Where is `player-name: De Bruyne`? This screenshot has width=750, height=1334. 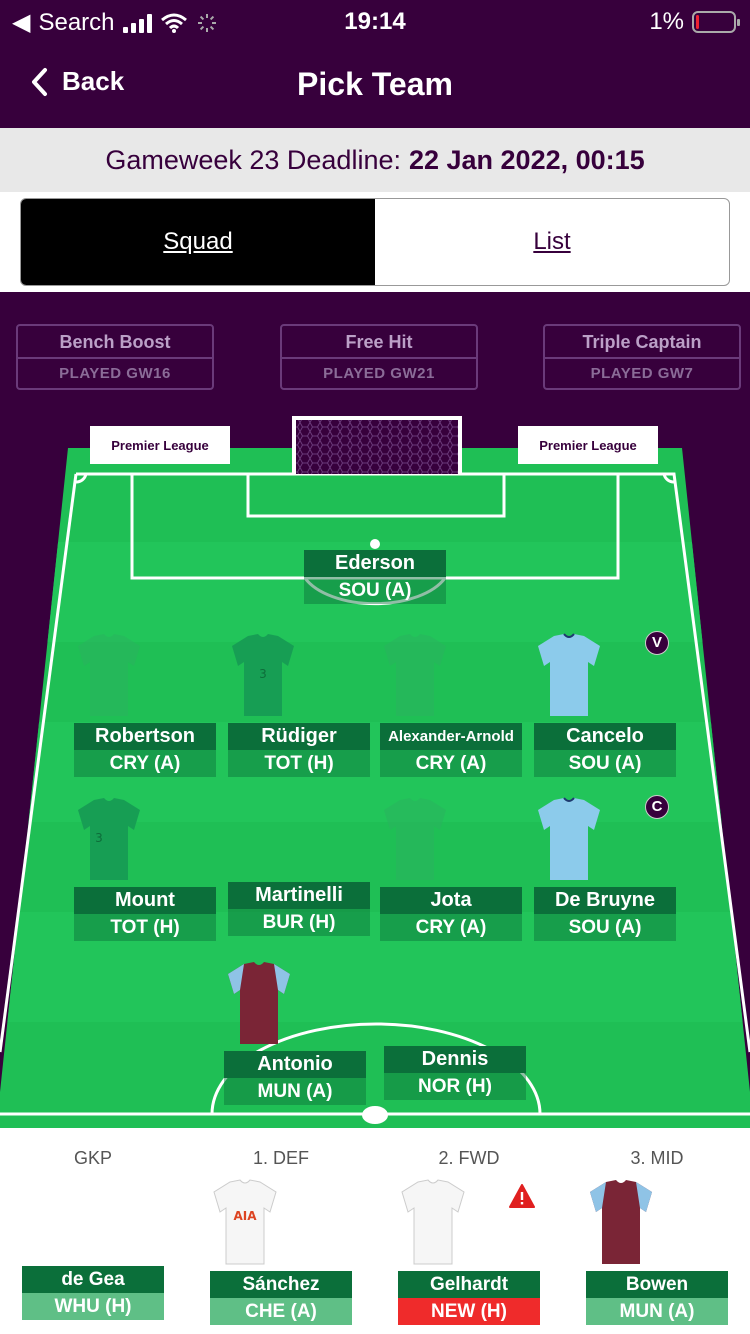
player-name: De Bruyne is located at coordinates (605, 900).